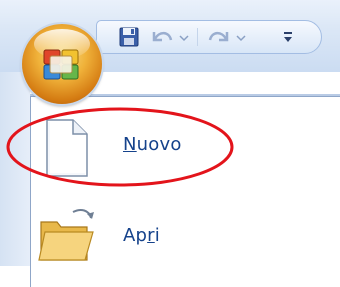  I want to click on customize-qat-icon, so click(288, 37).